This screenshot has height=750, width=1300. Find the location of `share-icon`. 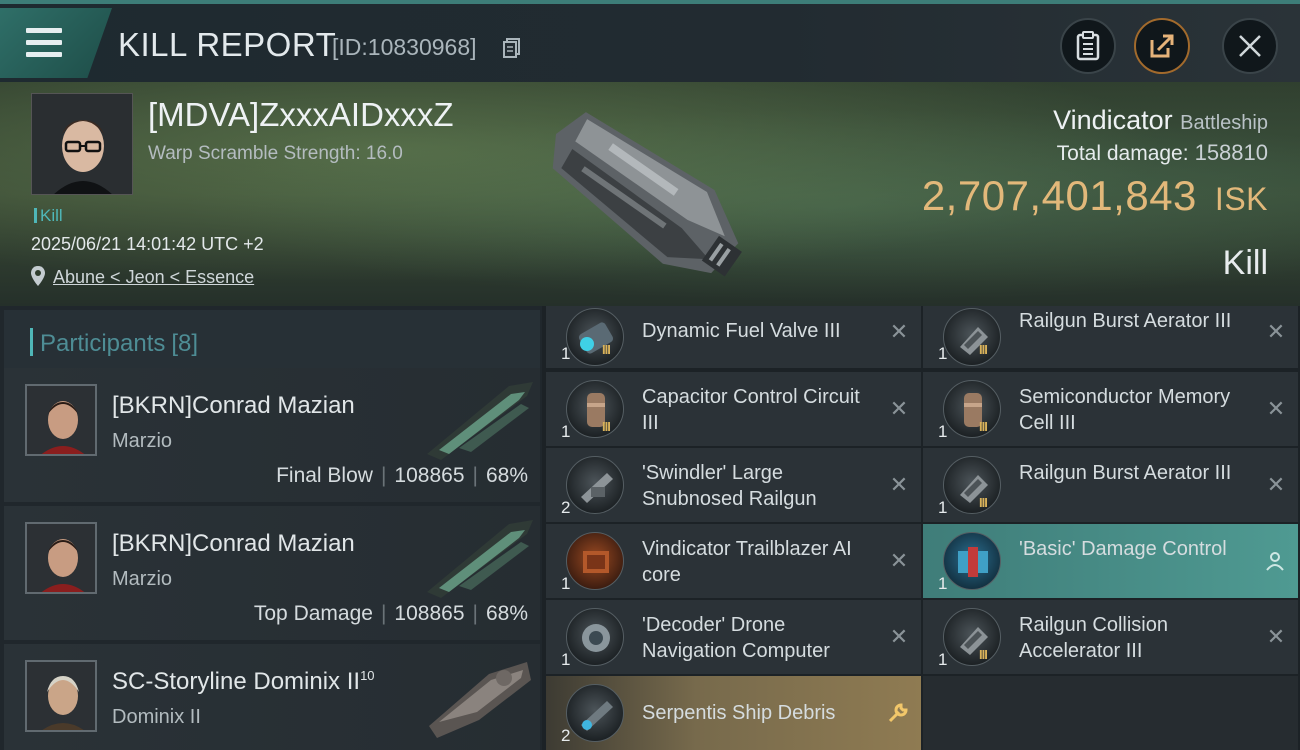

share-icon is located at coordinates (1162, 46).